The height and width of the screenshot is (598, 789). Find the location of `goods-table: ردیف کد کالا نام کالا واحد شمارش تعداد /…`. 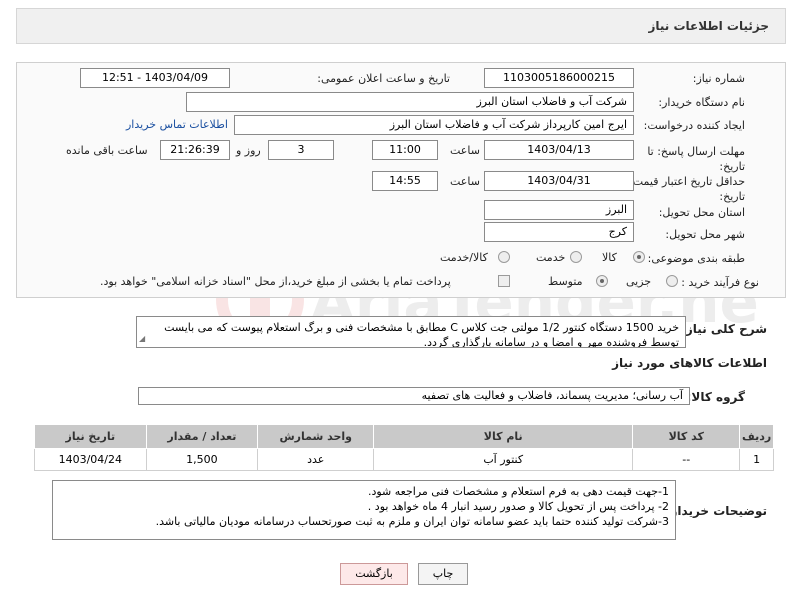

goods-table: ردیف کد کالا نام کالا واحد شمارش تعداد /… is located at coordinates (404, 447).